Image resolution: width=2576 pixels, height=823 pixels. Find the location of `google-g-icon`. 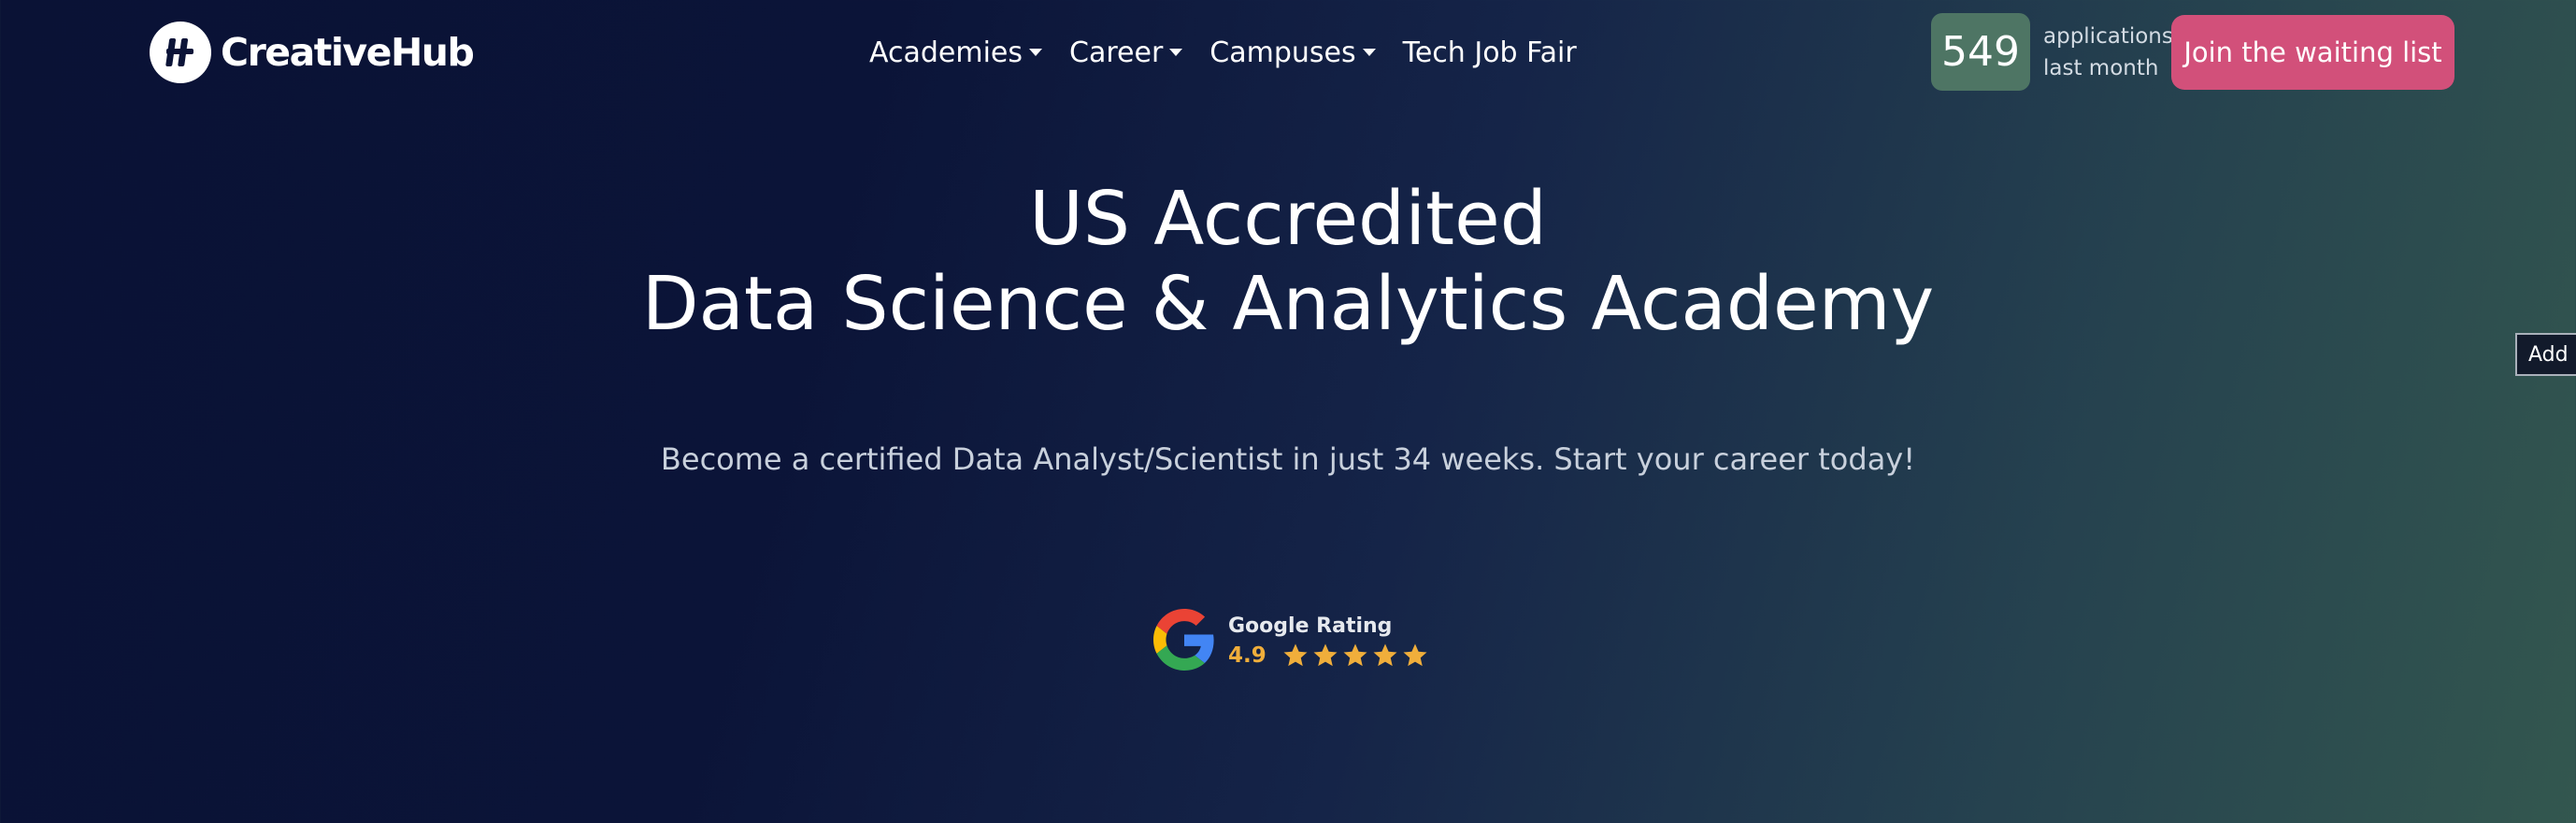

google-g-icon is located at coordinates (1184, 641).